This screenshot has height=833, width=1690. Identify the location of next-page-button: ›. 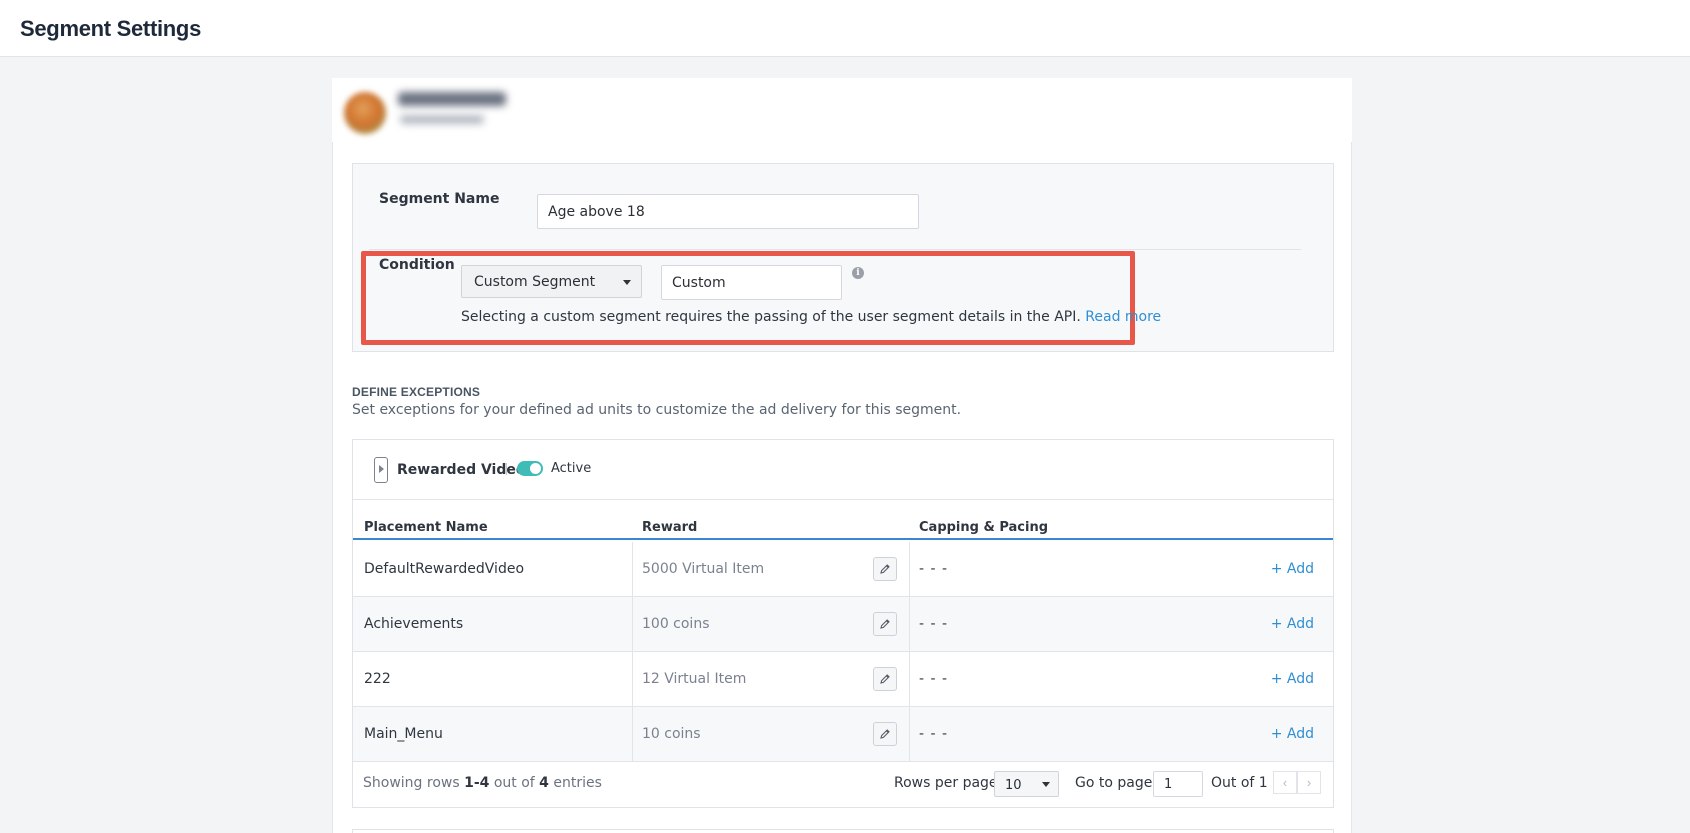
(1309, 782).